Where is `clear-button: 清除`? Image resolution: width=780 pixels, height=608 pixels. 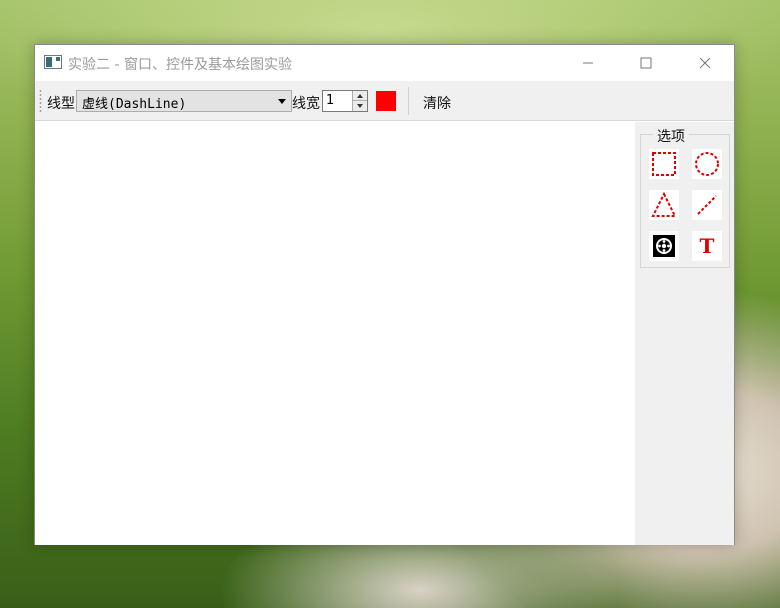 clear-button: 清除 is located at coordinates (437, 103).